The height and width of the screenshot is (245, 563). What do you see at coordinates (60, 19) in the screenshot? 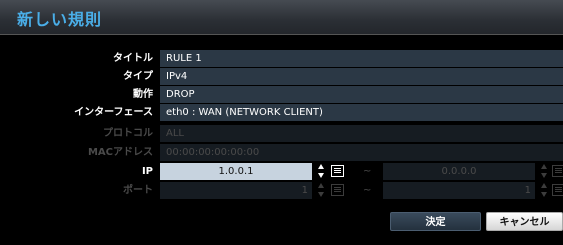
I see `dialog-title: 新しい規則` at bounding box center [60, 19].